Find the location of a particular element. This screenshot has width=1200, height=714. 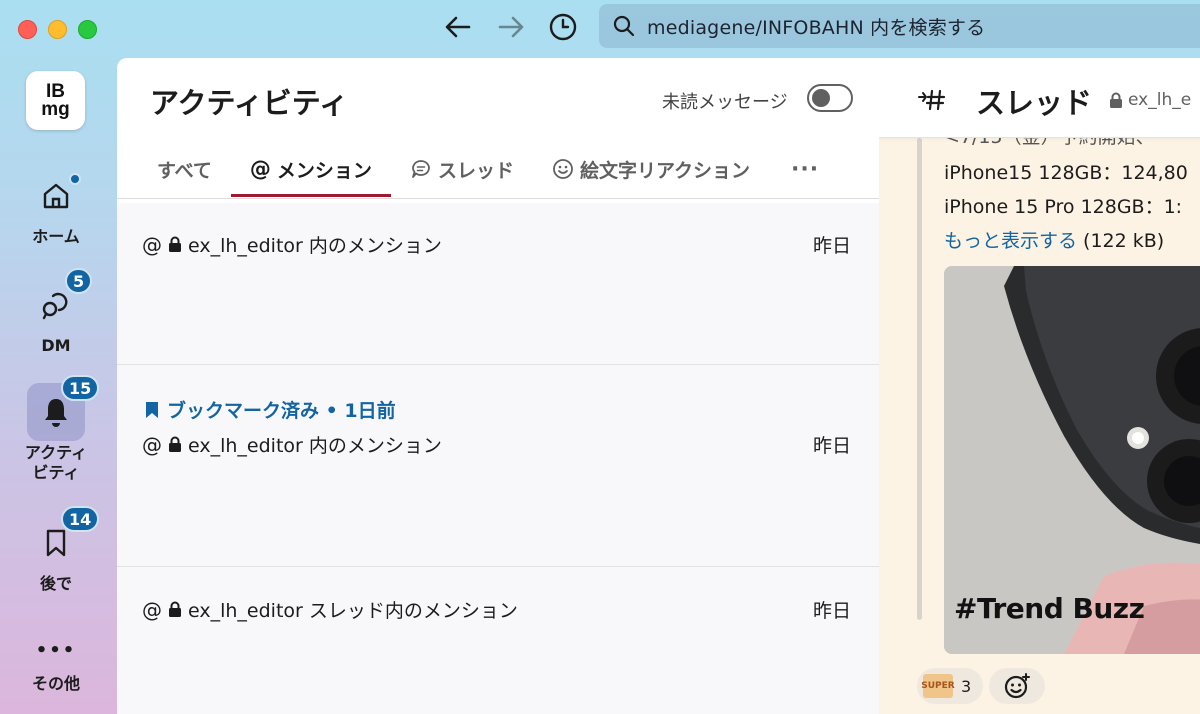

rail-later-label: 後で is located at coordinates (55, 583).